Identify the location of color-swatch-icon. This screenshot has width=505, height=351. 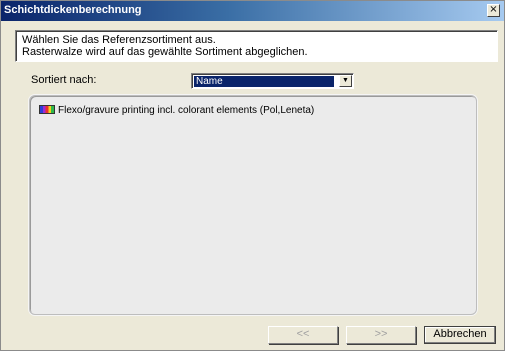
(47, 109).